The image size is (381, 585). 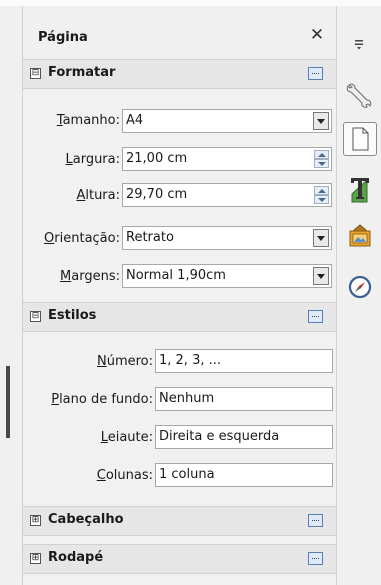 I want to click on document-edge, so click(x=11, y=295).